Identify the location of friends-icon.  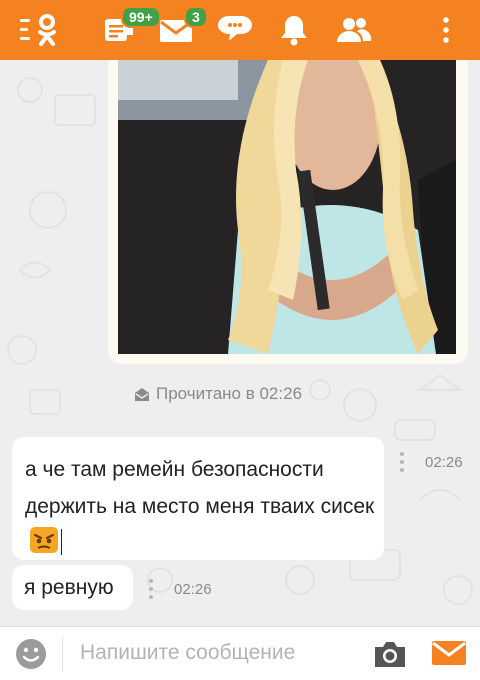
(354, 30).